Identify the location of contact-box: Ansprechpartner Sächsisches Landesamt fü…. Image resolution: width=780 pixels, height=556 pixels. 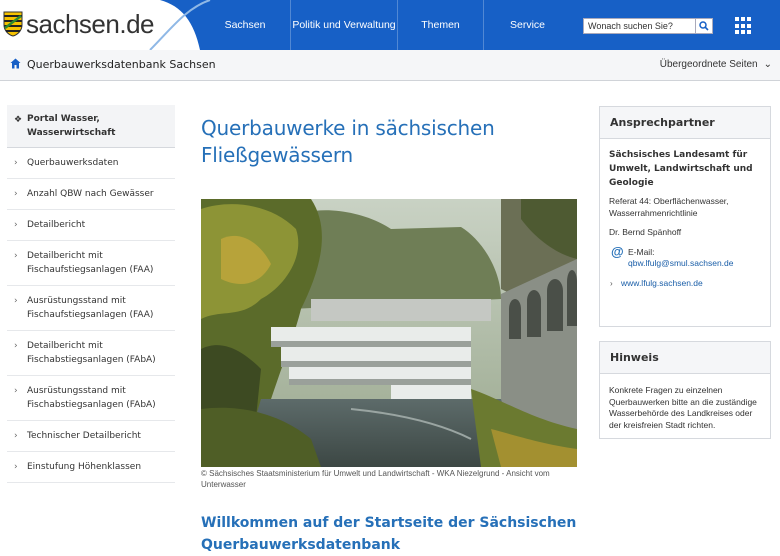
(685, 216).